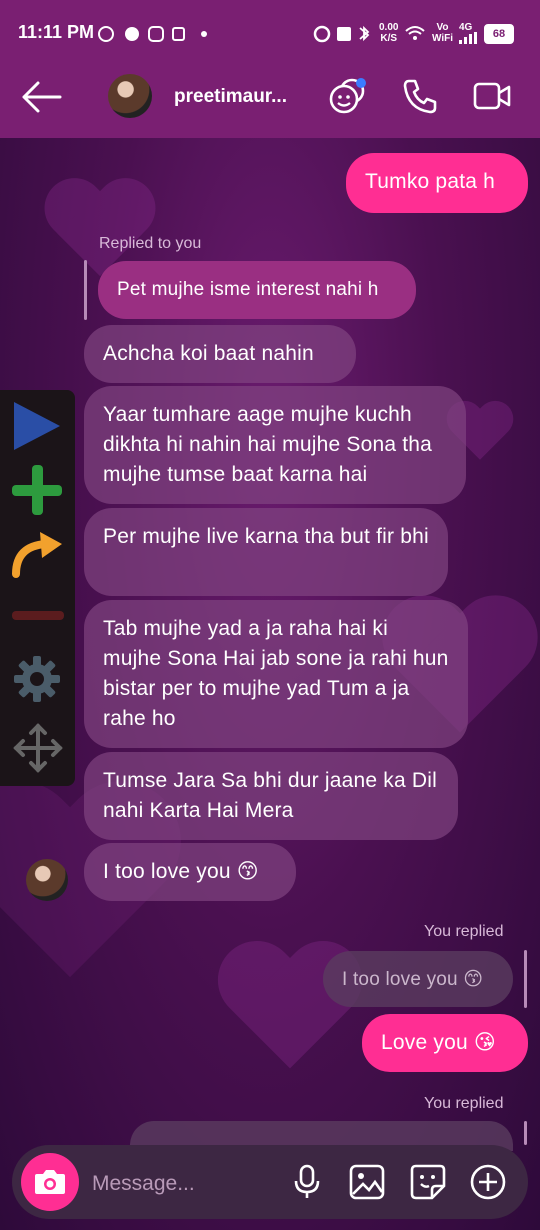 Image resolution: width=540 pixels, height=1230 pixels. What do you see at coordinates (257, 290) in the screenshot?
I see `quoted-message: Pet mujhe isme interest nahi h` at bounding box center [257, 290].